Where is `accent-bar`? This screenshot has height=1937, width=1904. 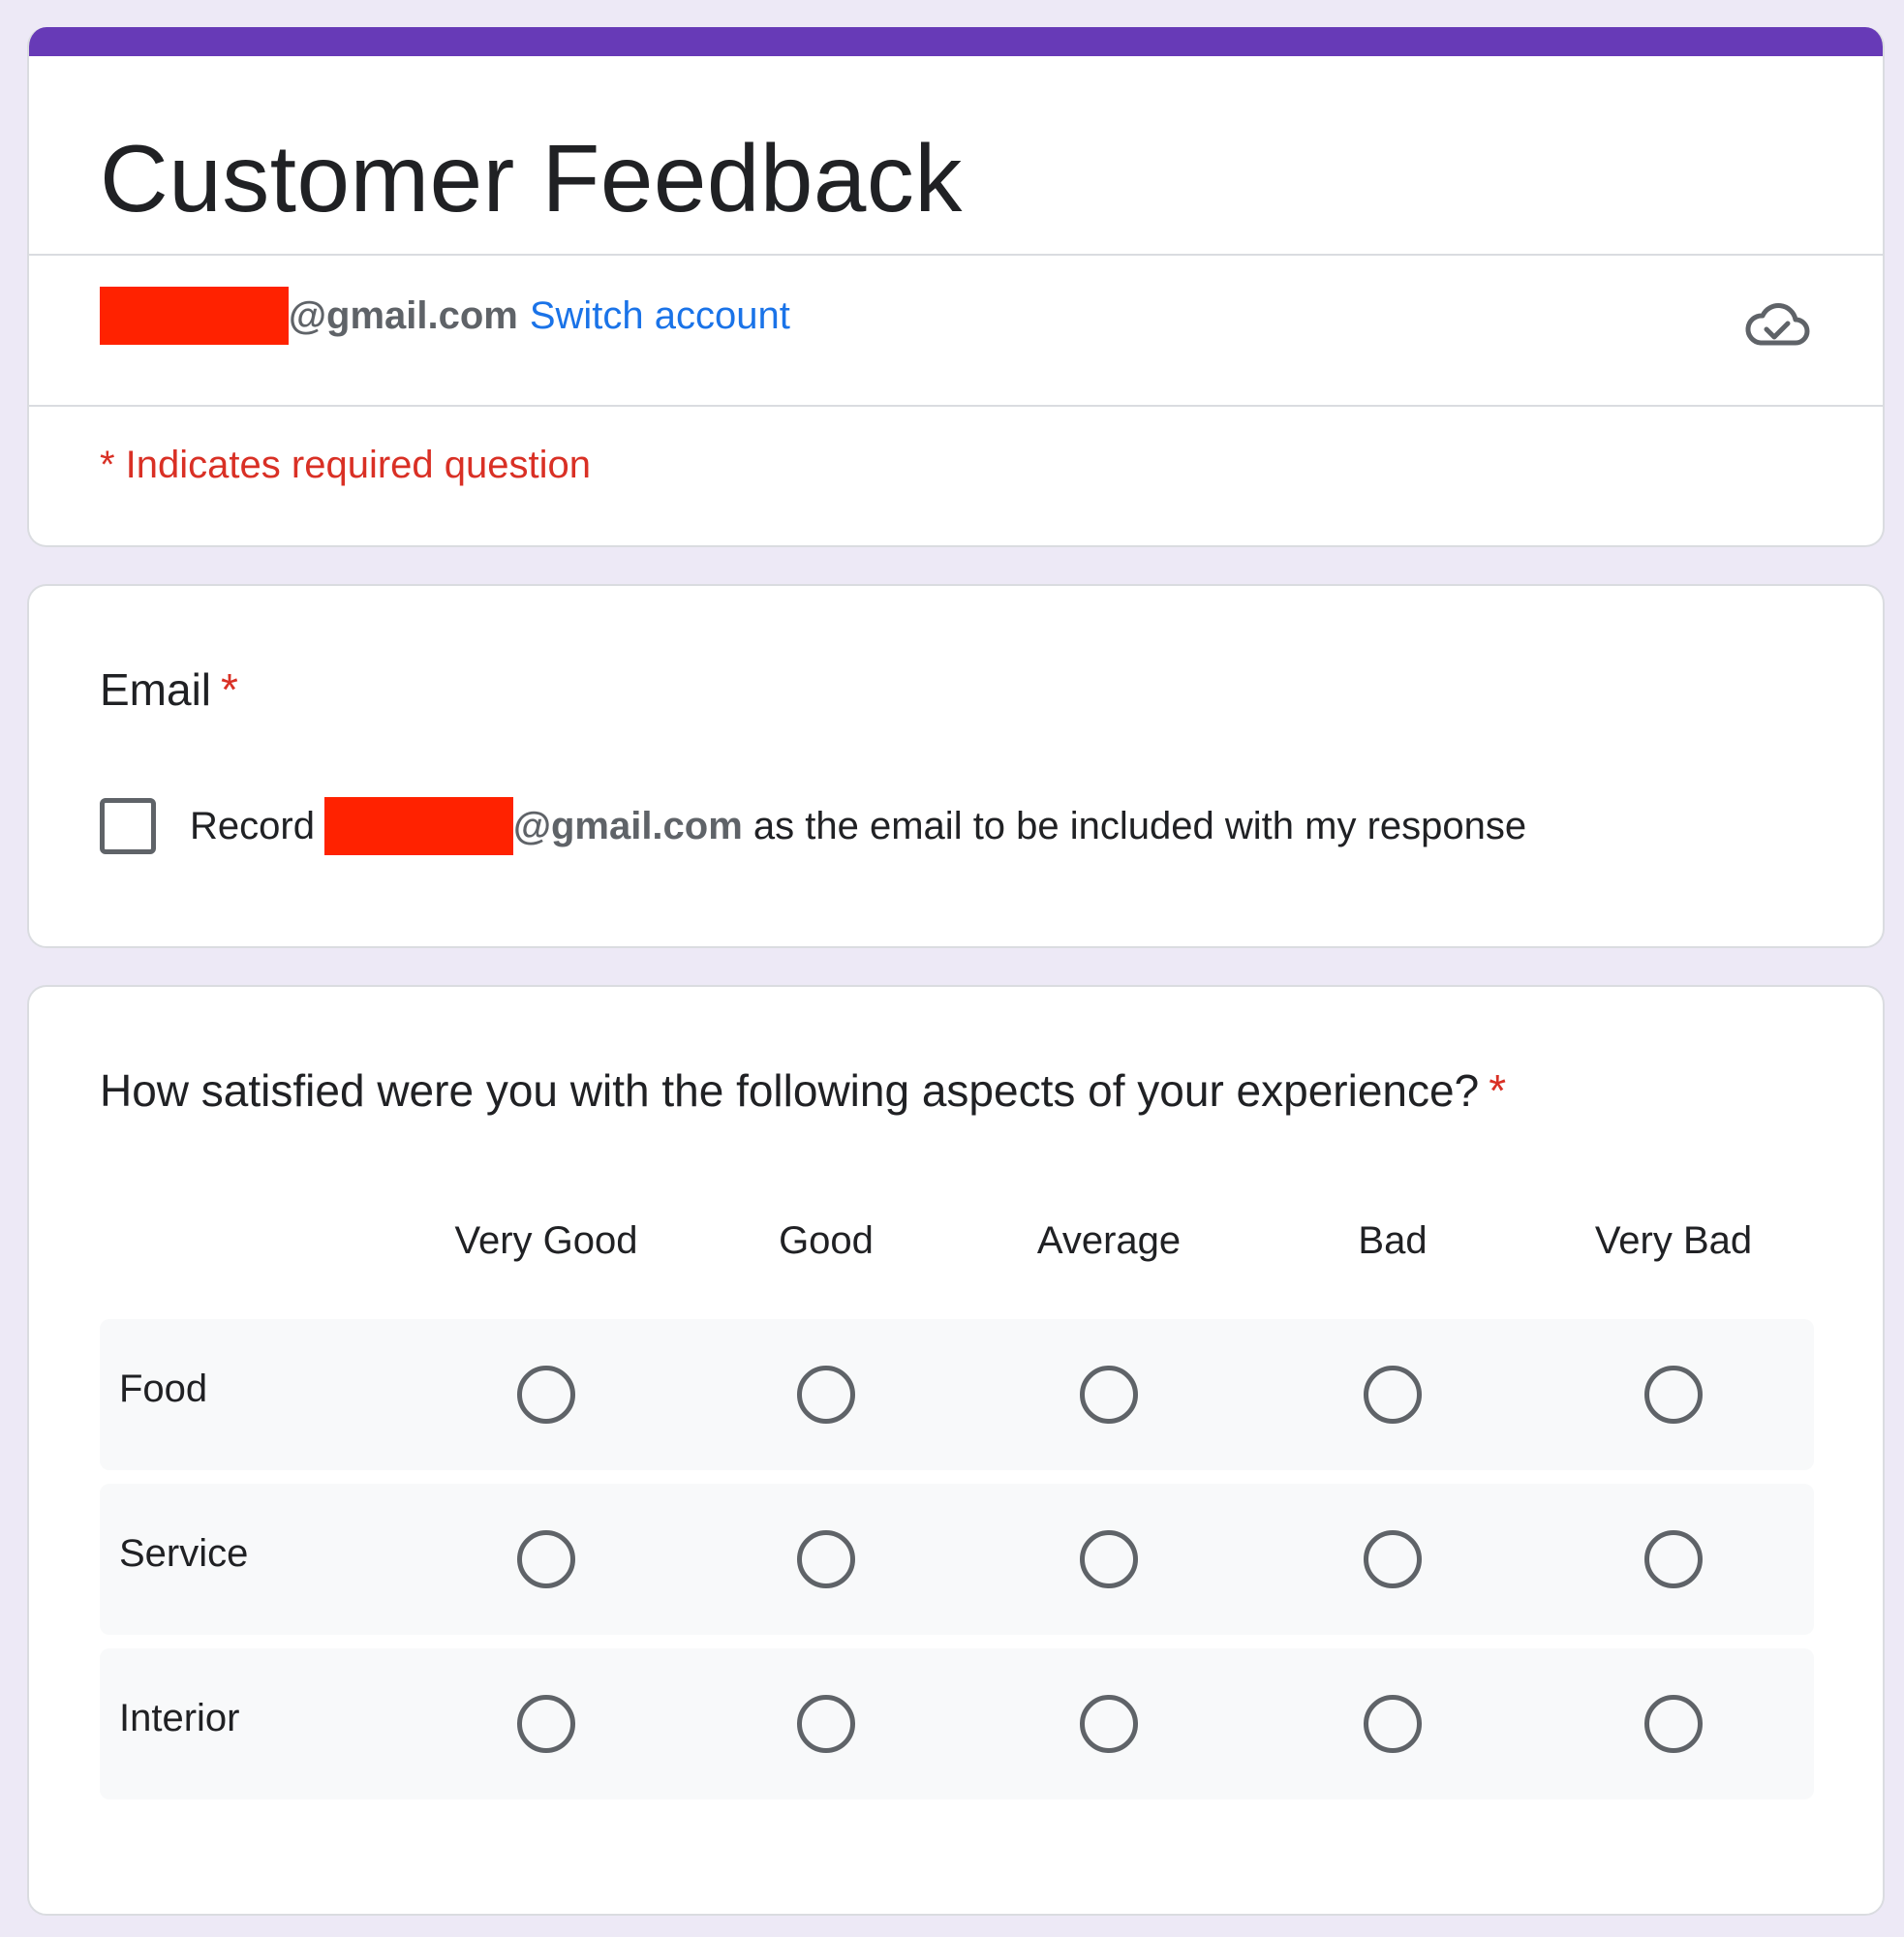 accent-bar is located at coordinates (956, 41).